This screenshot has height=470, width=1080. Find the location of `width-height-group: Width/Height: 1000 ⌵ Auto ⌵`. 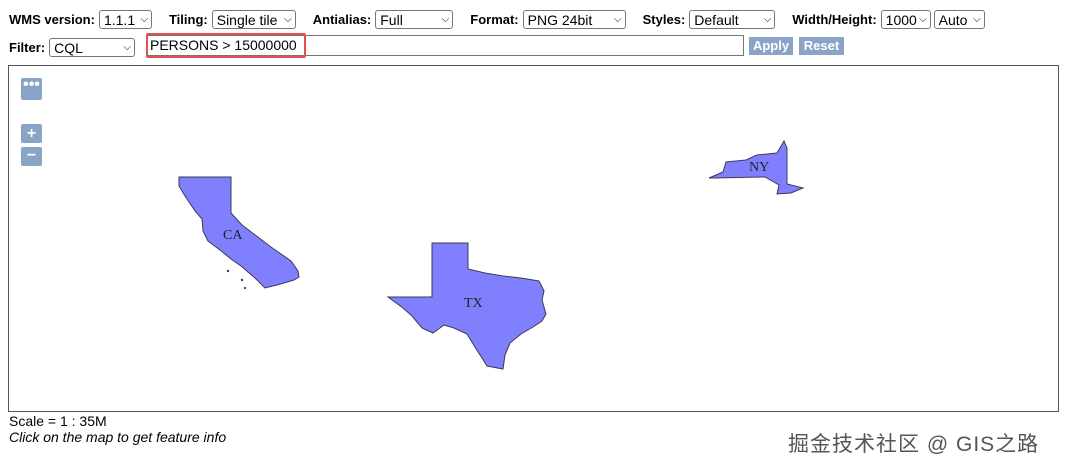

width-height-group: Width/Height: 1000 ⌵ Auto ⌵ is located at coordinates (889, 19).